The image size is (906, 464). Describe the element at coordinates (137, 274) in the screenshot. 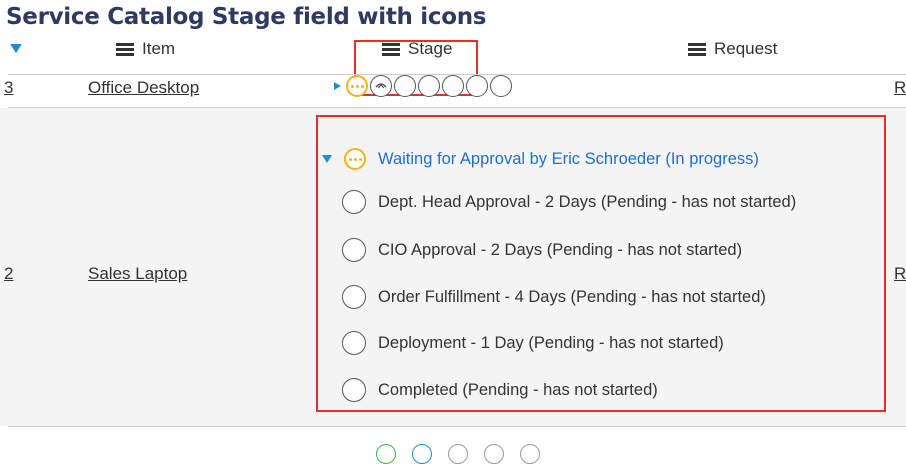

I see `item-link-sales-laptop: Sales Laptop` at that location.